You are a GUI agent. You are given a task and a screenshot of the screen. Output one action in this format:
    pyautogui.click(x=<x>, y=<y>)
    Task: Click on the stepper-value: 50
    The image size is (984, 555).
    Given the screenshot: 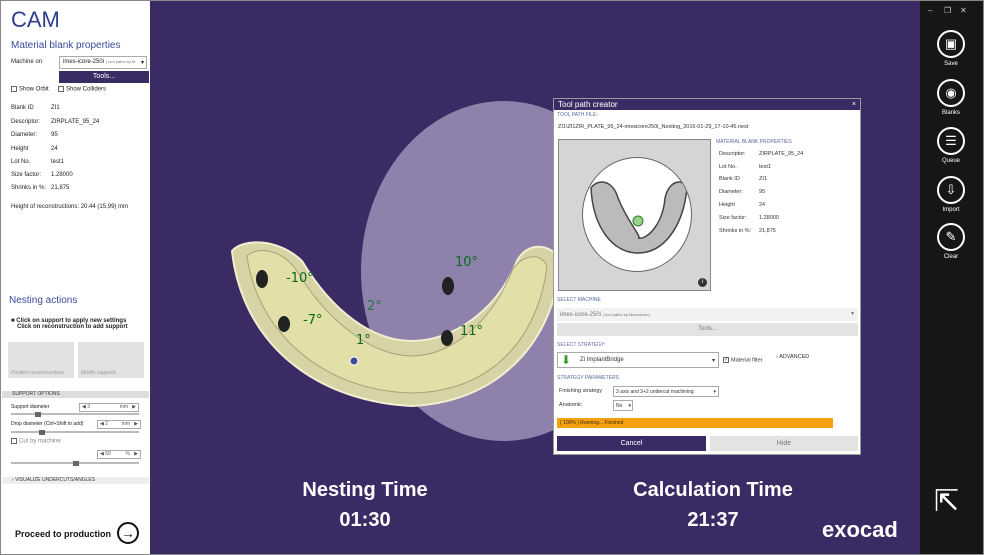 What is the action you would take?
    pyautogui.click(x=108, y=454)
    